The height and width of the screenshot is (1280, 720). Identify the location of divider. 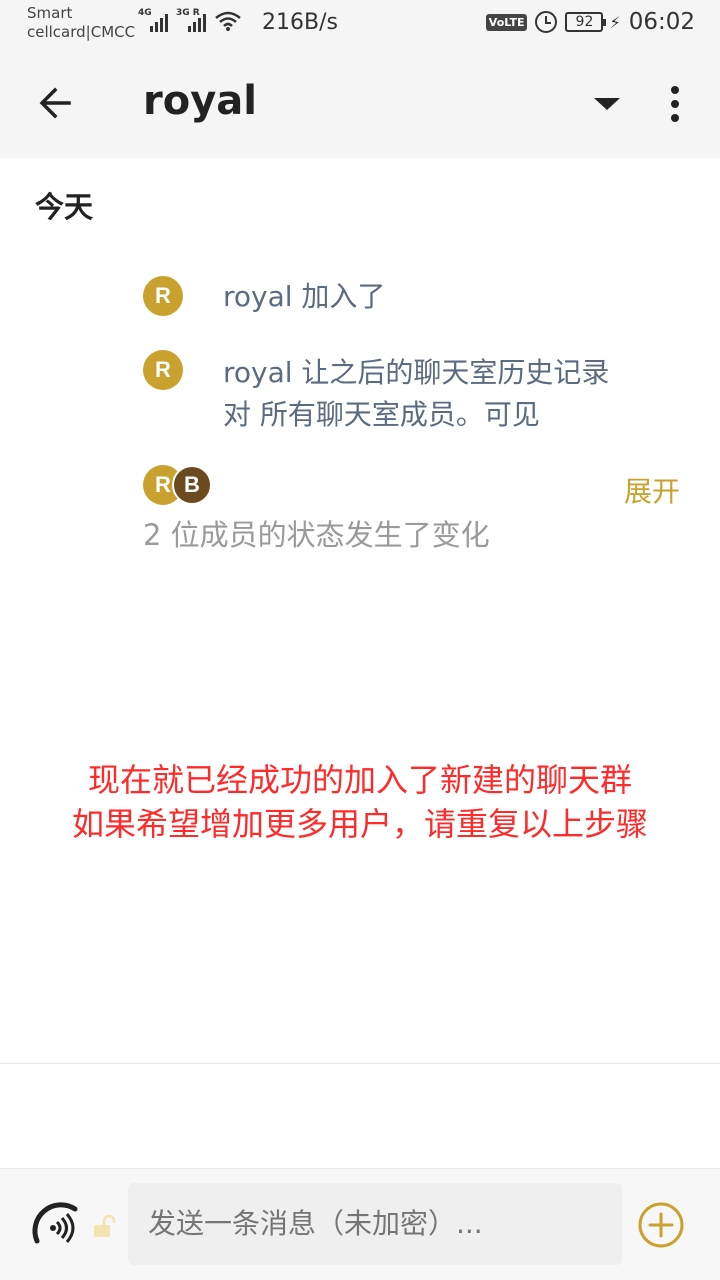
(360, 1063).